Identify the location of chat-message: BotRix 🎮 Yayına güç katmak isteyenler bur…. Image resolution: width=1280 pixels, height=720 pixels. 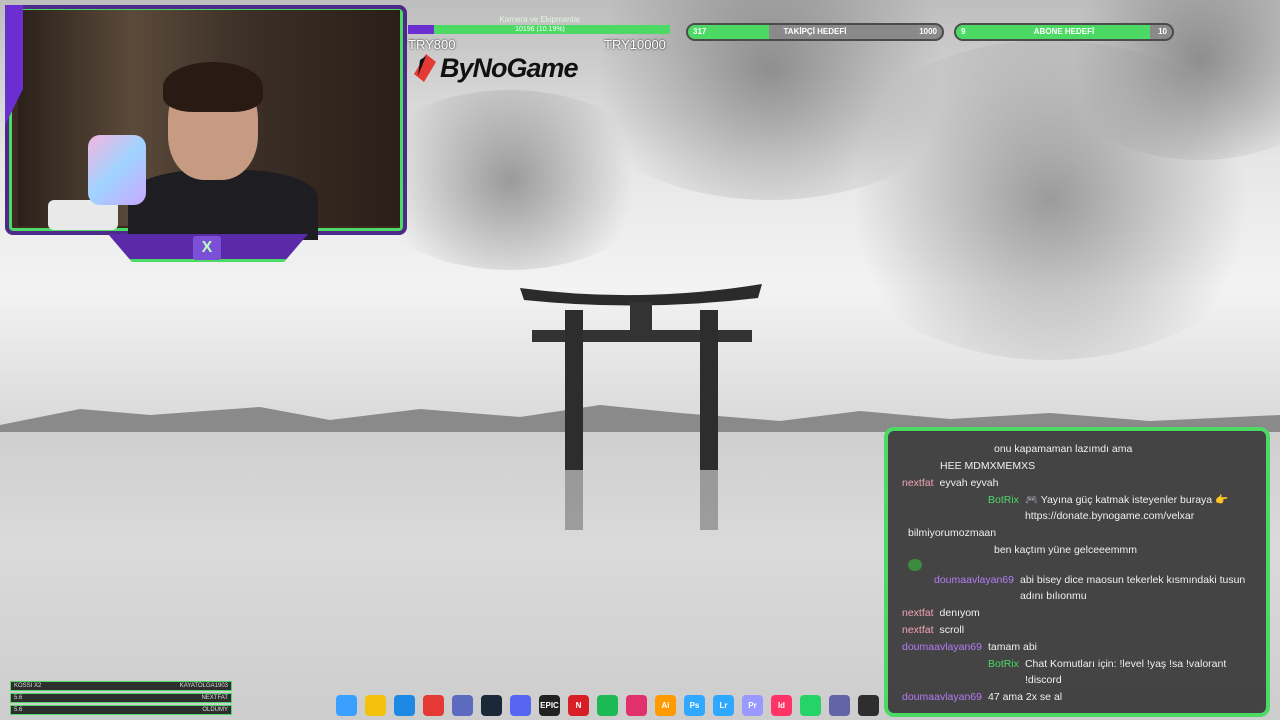
(1077, 508).